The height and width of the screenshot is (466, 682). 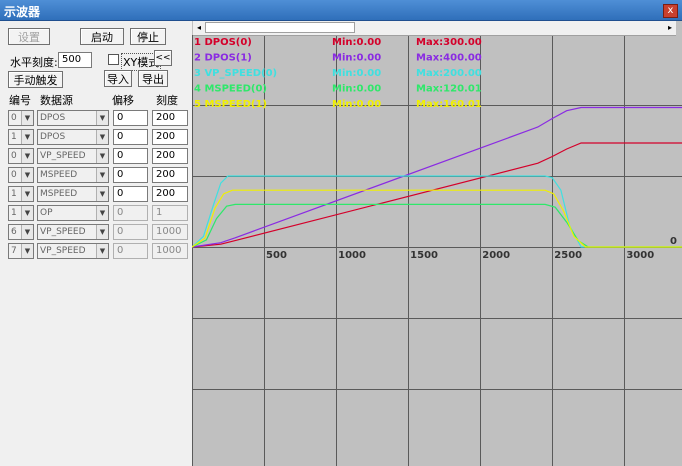 I want to click on scroll-left-icon: ◂, so click(x=199, y=27).